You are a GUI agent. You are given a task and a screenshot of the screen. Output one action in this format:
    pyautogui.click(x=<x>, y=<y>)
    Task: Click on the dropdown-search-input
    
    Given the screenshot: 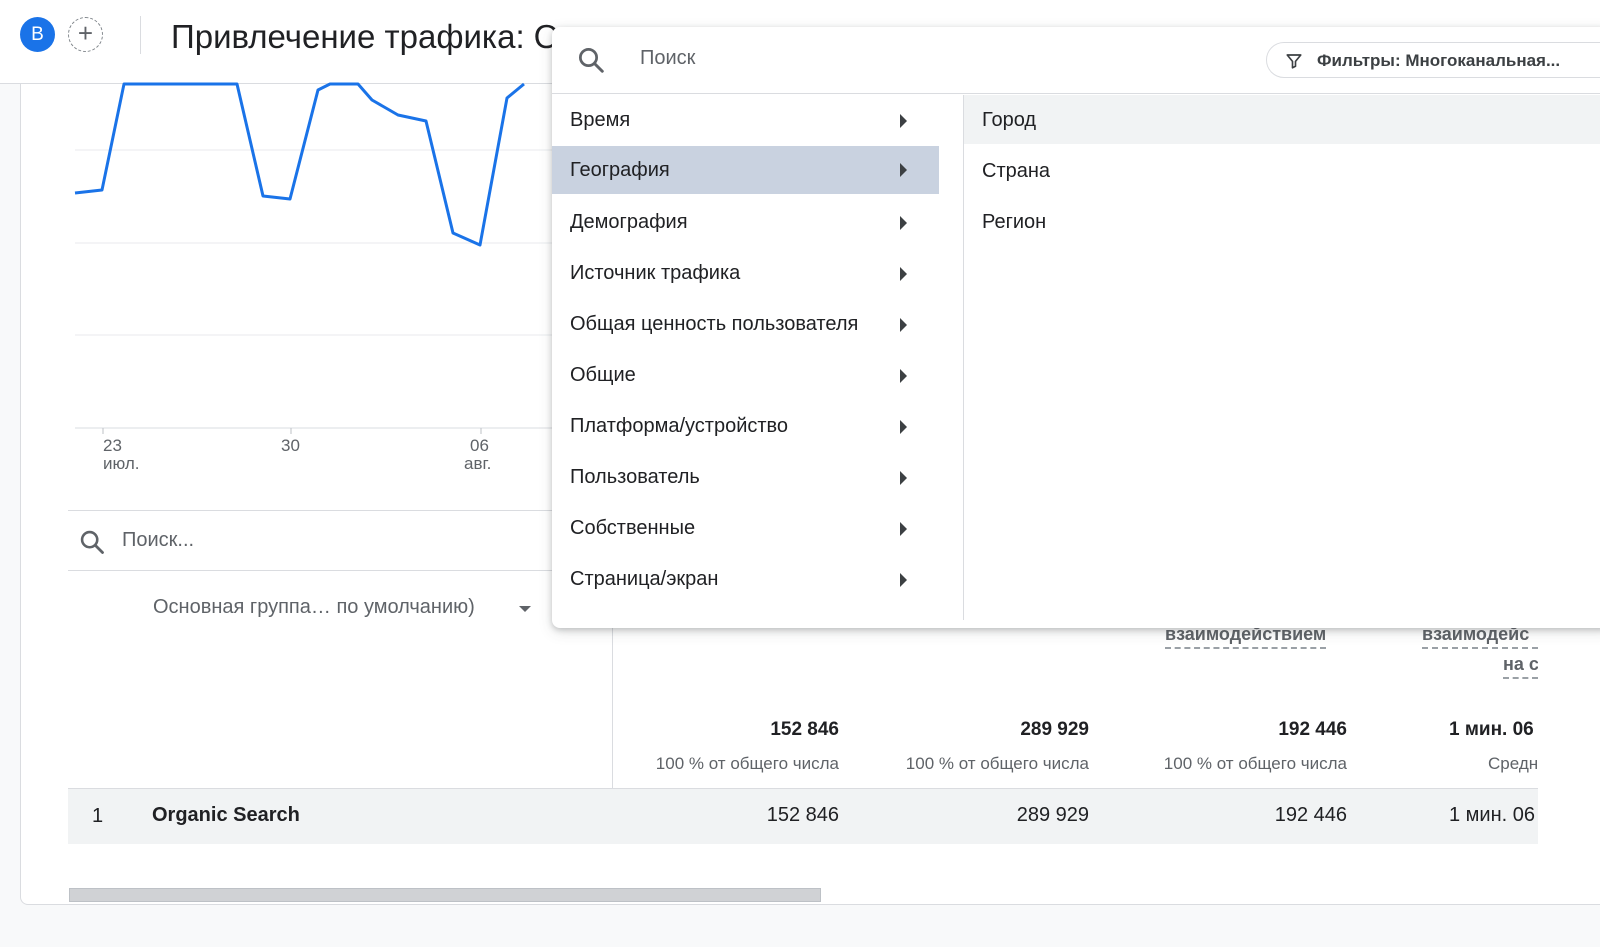 What is the action you would take?
    pyautogui.click(x=890, y=58)
    